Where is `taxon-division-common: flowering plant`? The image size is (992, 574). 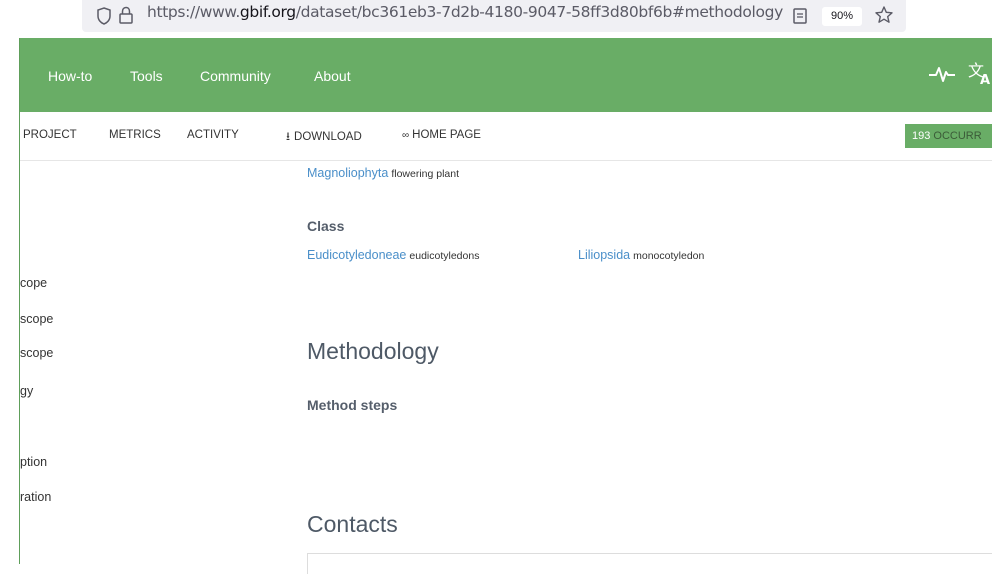 taxon-division-common: flowering plant is located at coordinates (425, 174).